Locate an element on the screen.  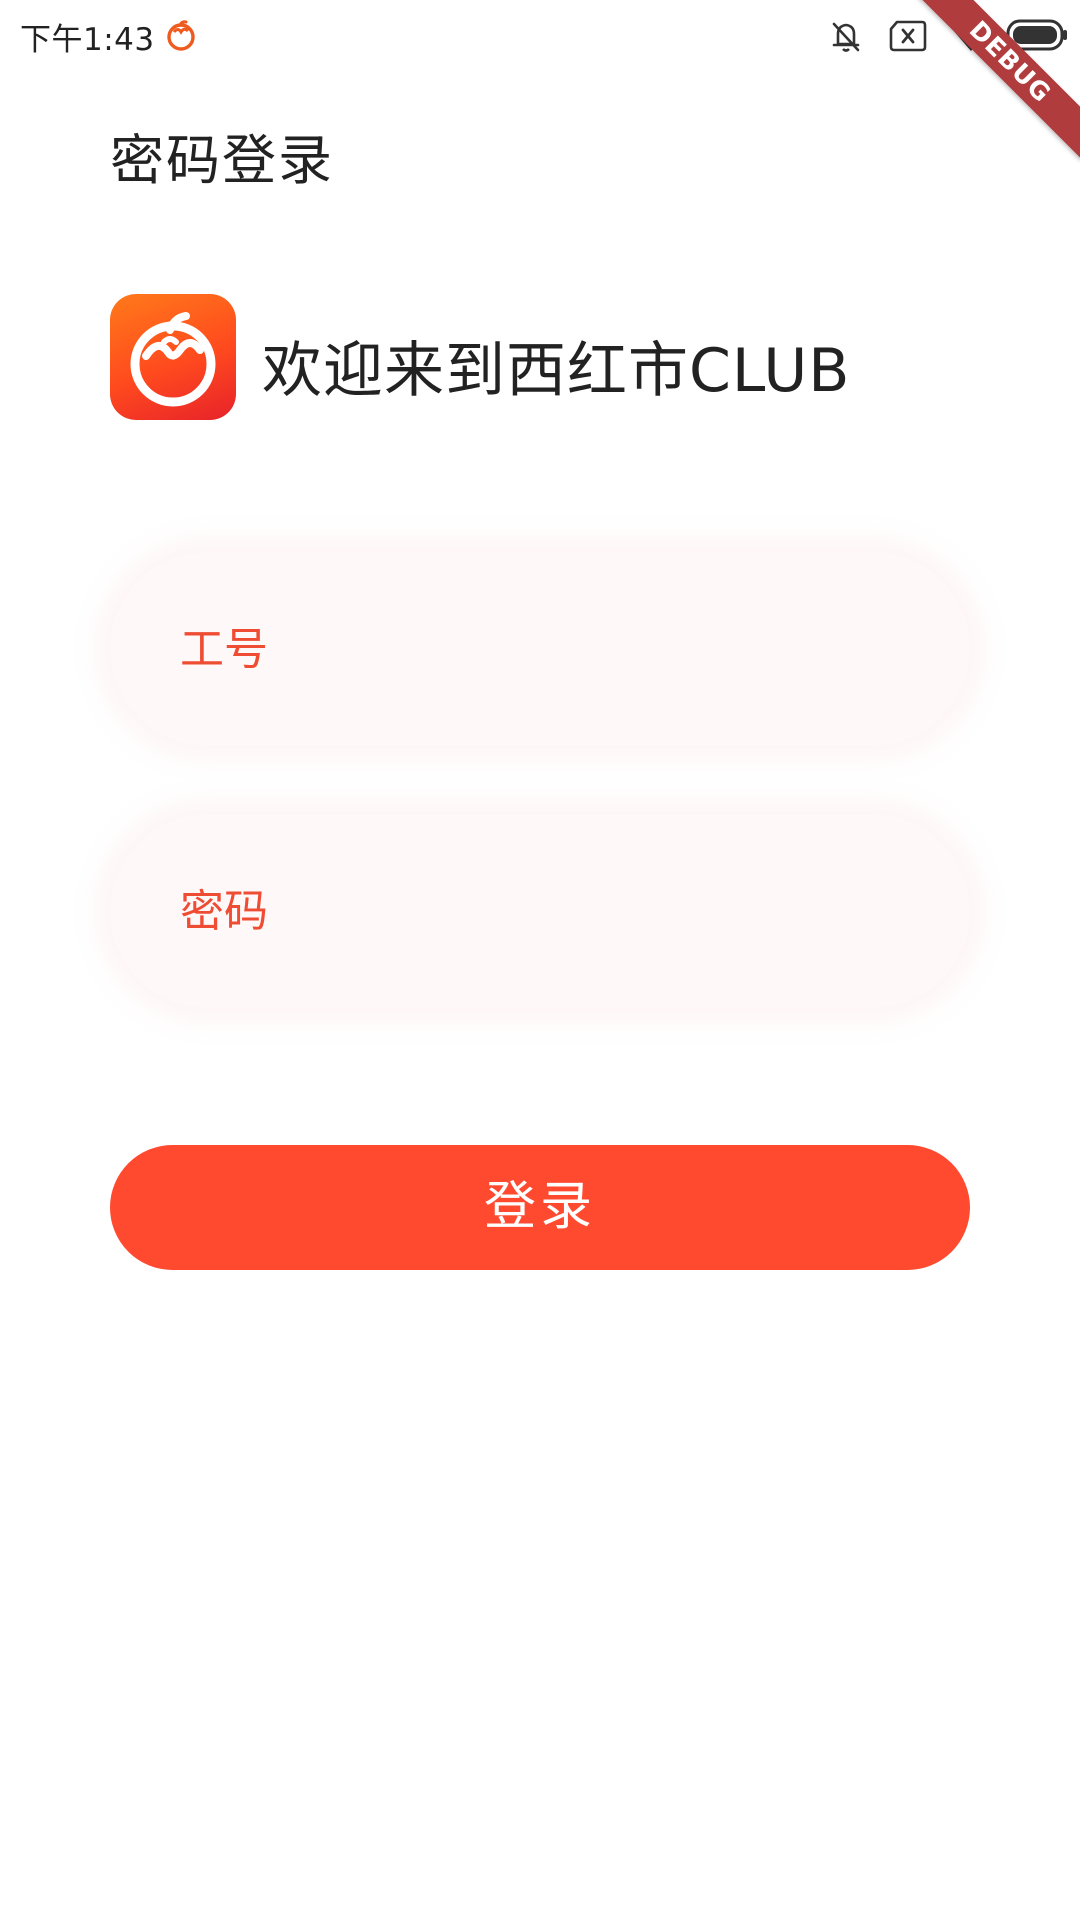
status-time: 下午1:43 is located at coordinates (87, 40).